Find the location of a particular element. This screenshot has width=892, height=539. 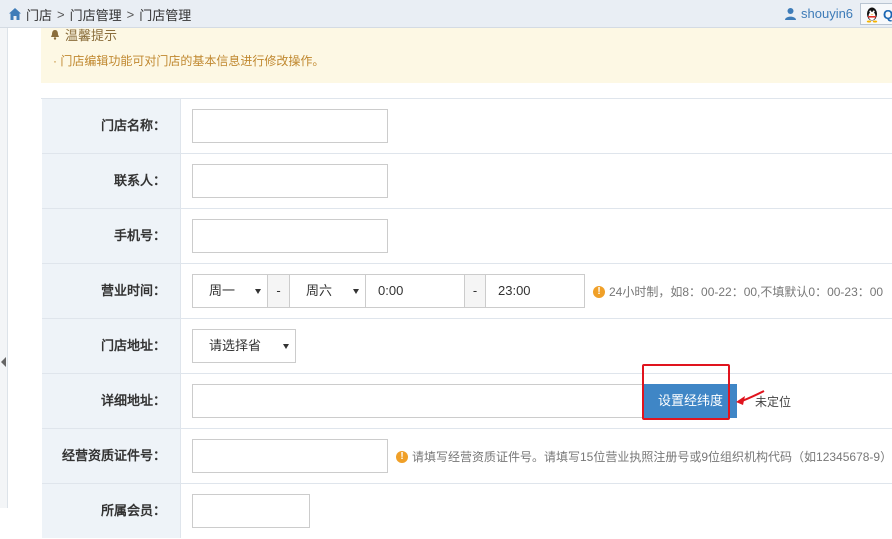

license-input is located at coordinates (290, 456).